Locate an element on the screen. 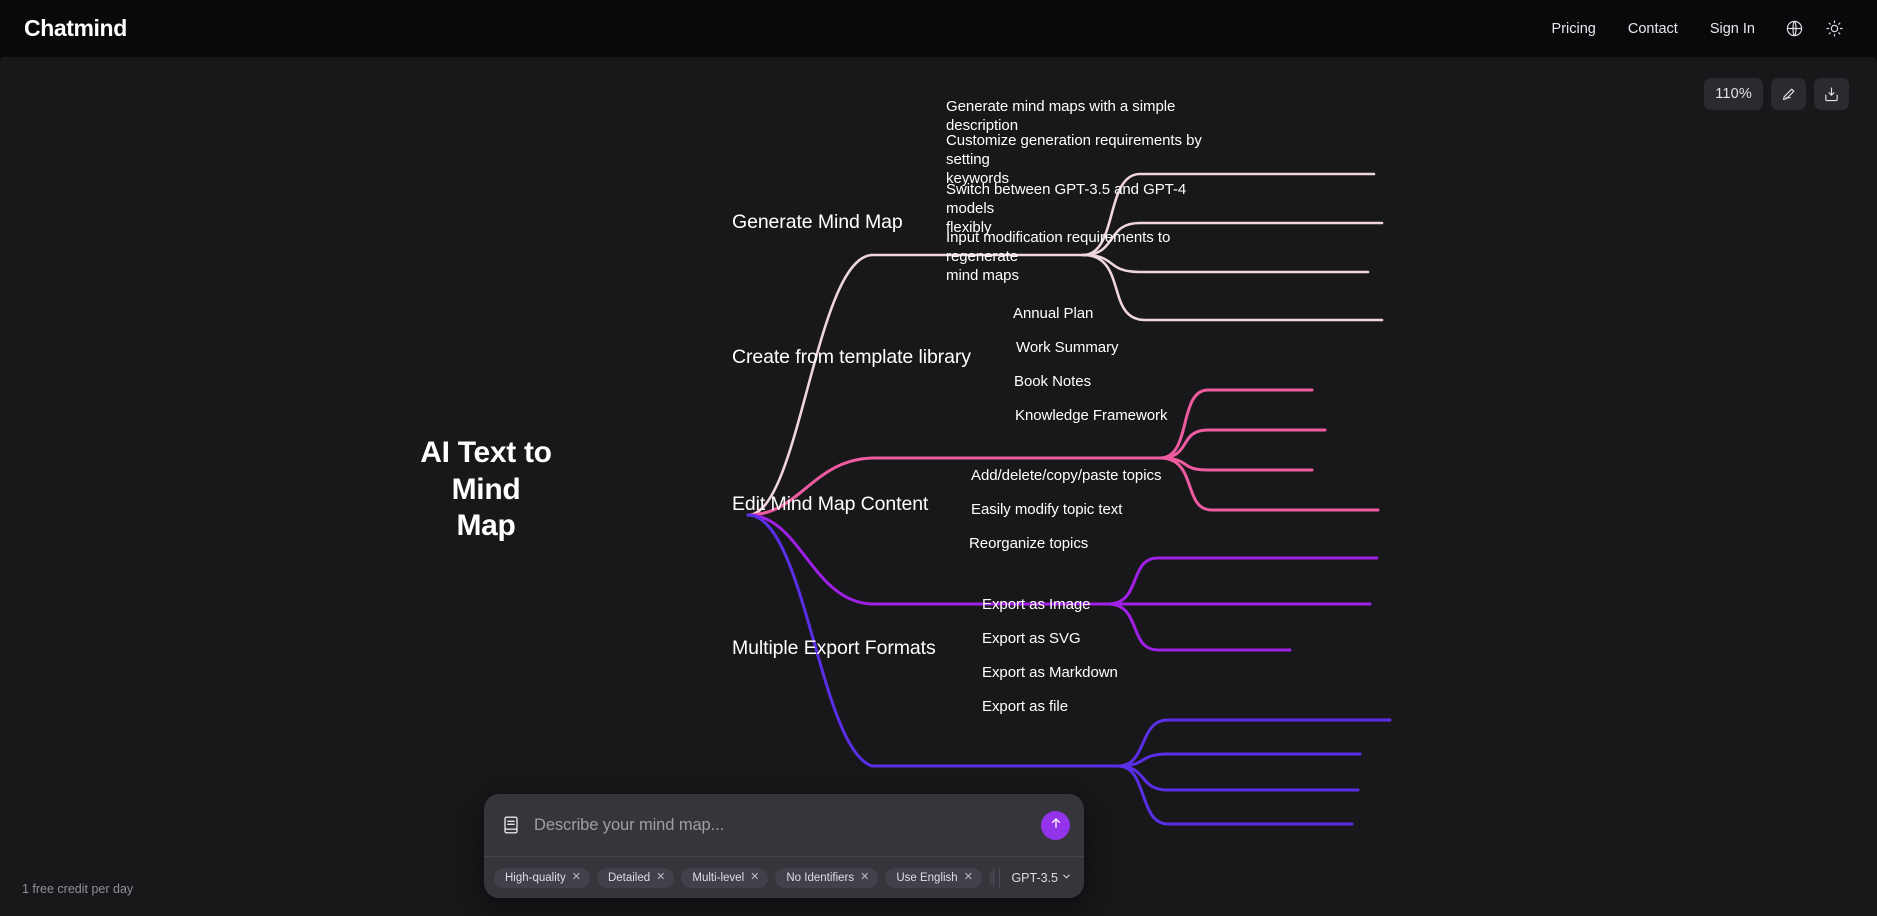  pencil-icon is located at coordinates (1788, 94).